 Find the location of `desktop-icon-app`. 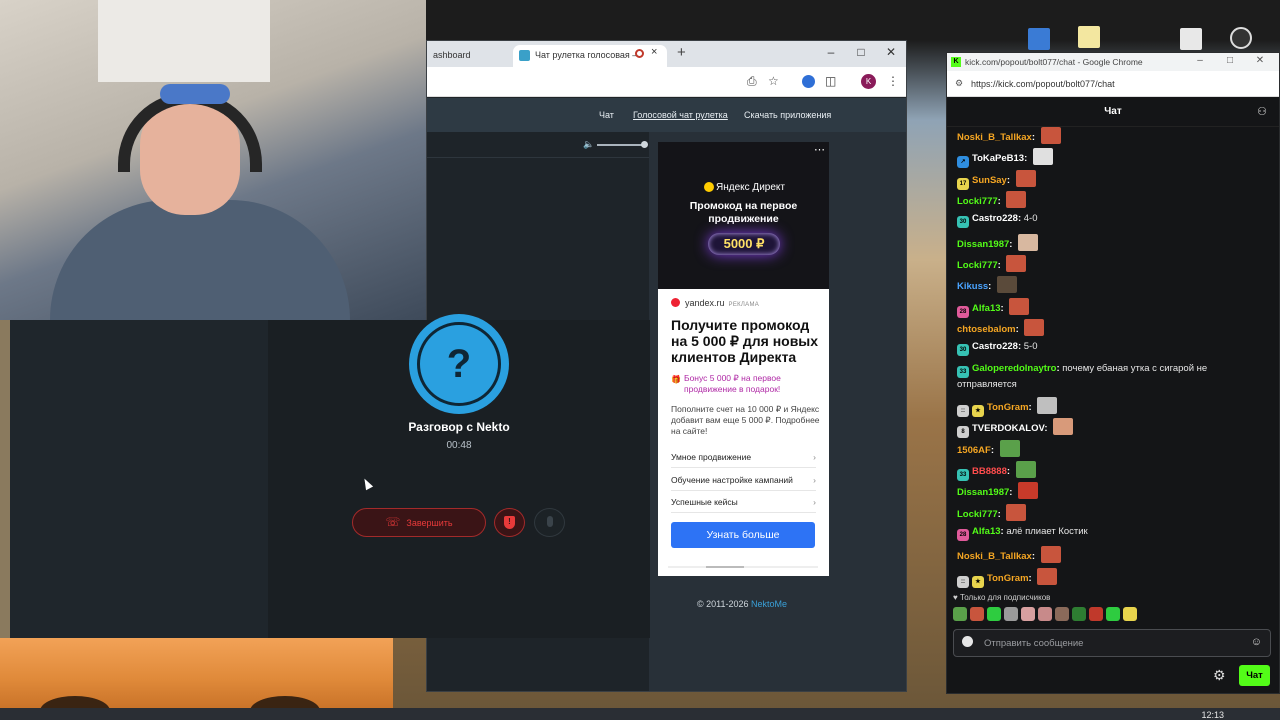

desktop-icon-app is located at coordinates (1039, 39).